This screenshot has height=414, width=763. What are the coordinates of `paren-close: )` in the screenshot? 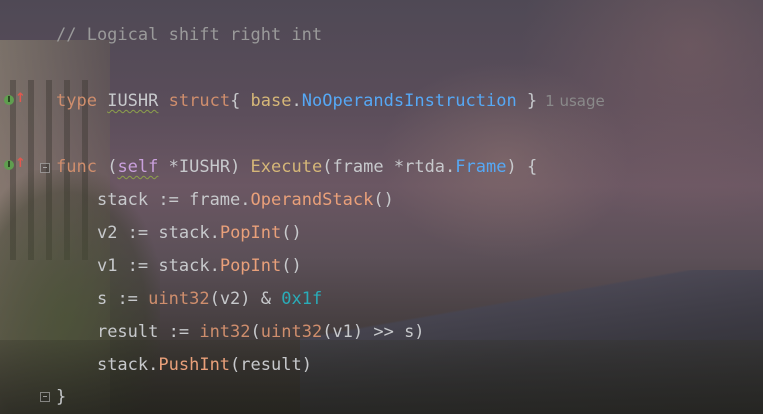 It's located at (240, 167).